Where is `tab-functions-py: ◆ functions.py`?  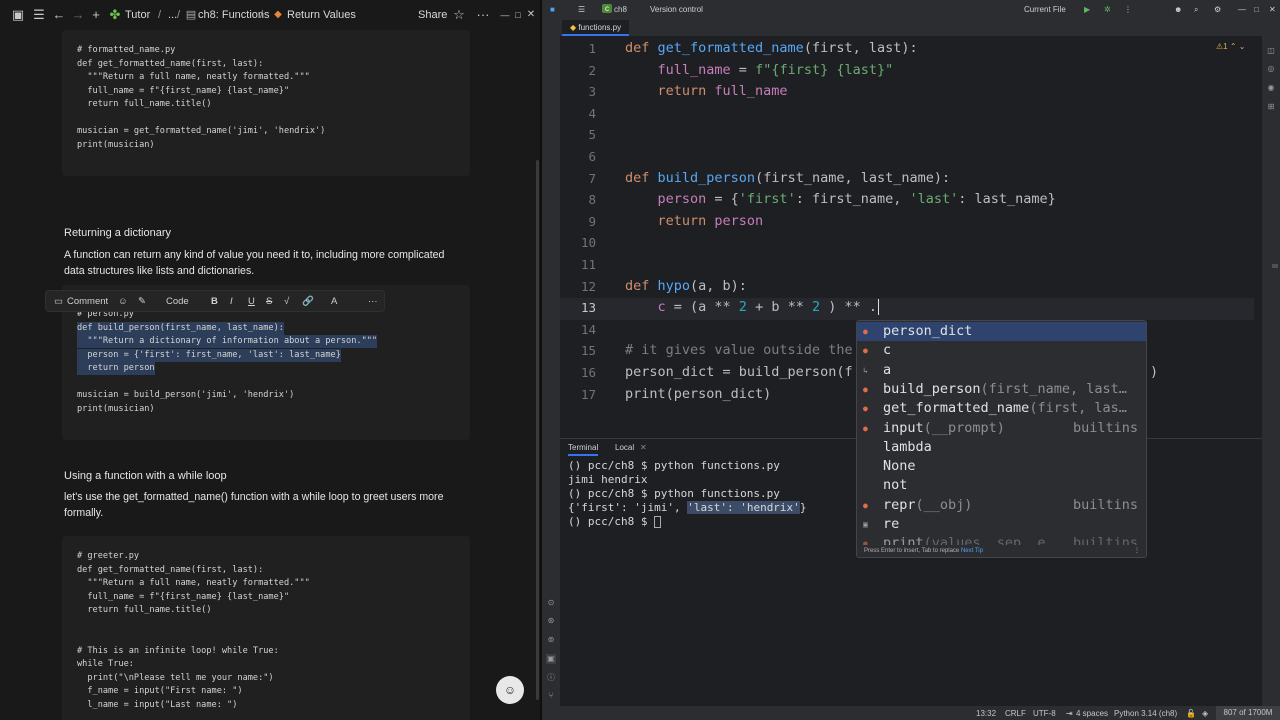
tab-functions-py: ◆ functions.py is located at coordinates (596, 28).